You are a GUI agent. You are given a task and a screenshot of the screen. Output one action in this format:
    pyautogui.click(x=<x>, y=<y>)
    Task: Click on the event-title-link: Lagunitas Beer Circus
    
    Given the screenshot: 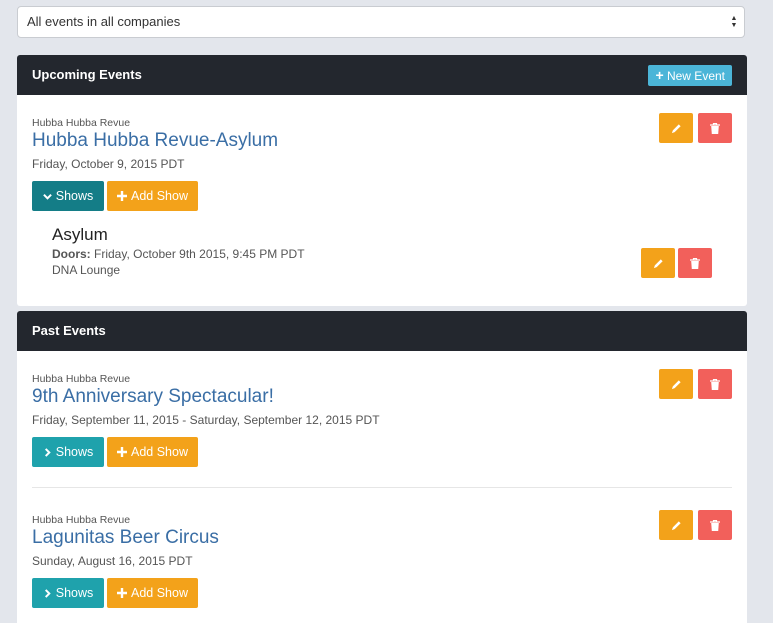 What is the action you would take?
    pyautogui.click(x=382, y=538)
    